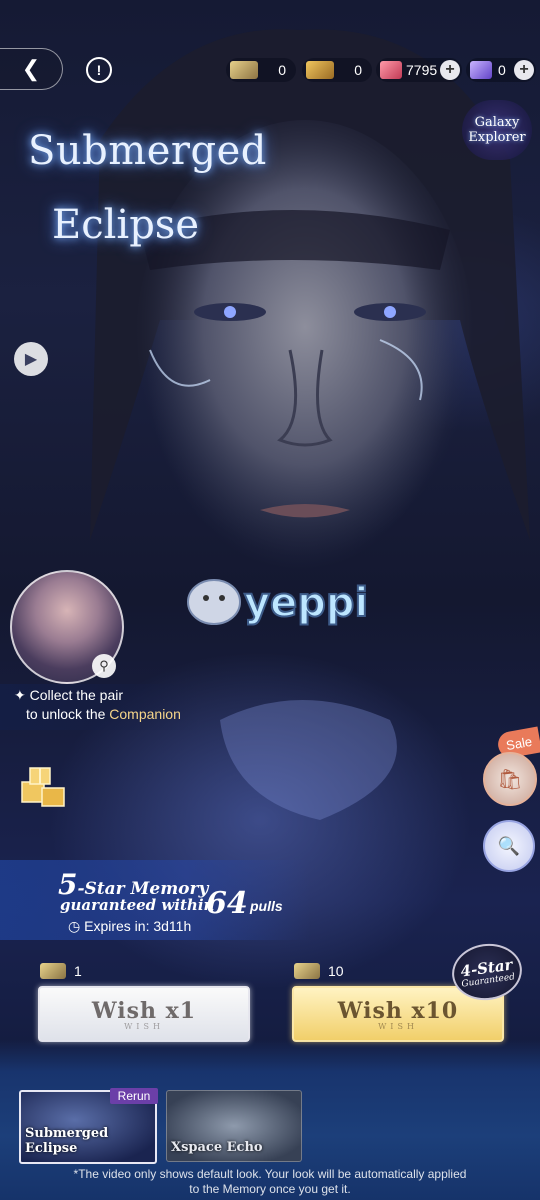 This screenshot has width=540, height=1200. I want to click on galaxy-label-line2: Explorer, so click(497, 137).